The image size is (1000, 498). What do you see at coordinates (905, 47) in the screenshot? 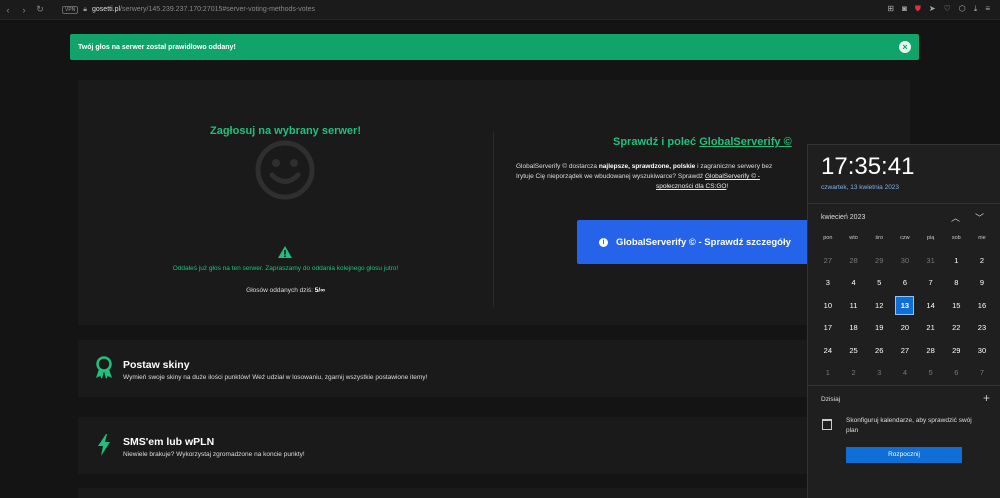
I see `close-icon: ×` at bounding box center [905, 47].